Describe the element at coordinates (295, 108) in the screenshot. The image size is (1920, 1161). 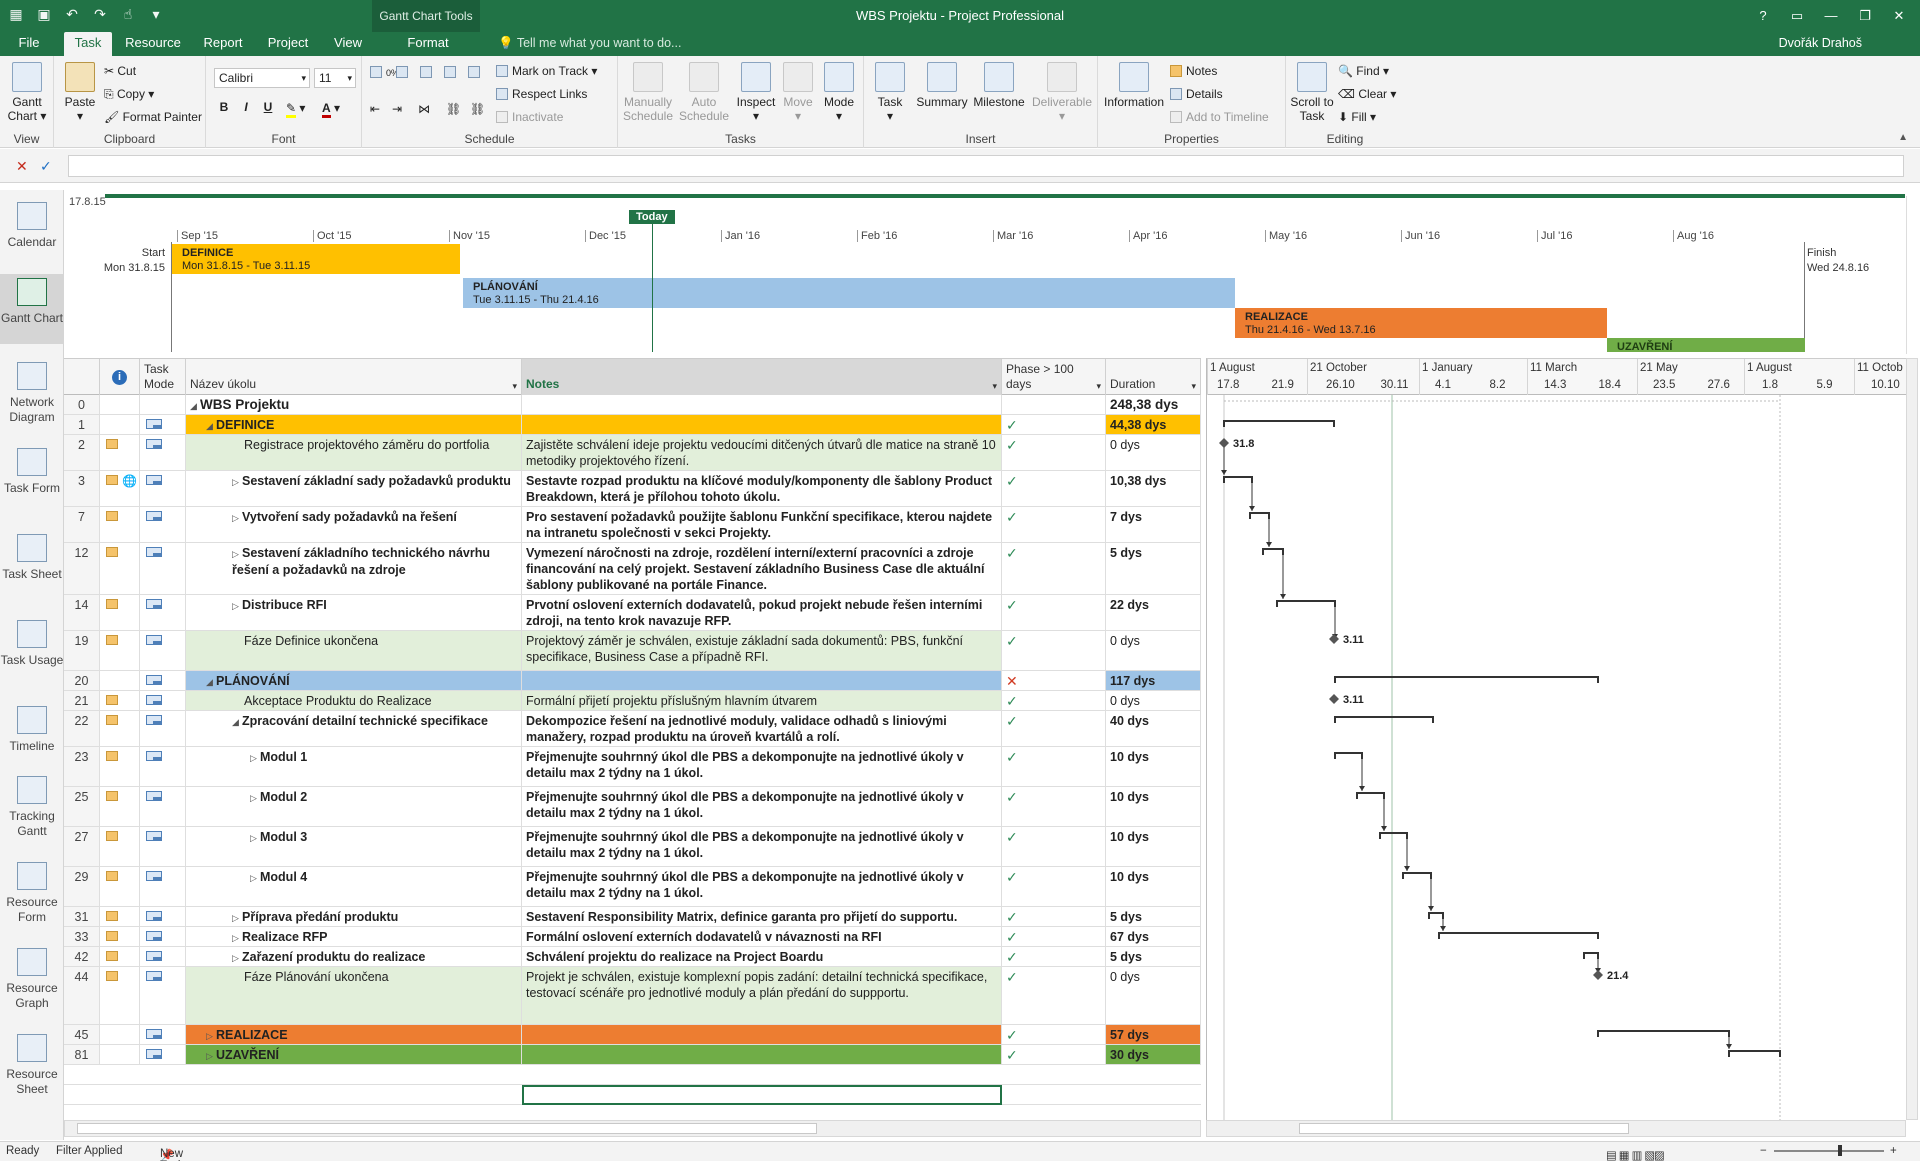
I see `highlight-color-button: ✎ ▾` at that location.